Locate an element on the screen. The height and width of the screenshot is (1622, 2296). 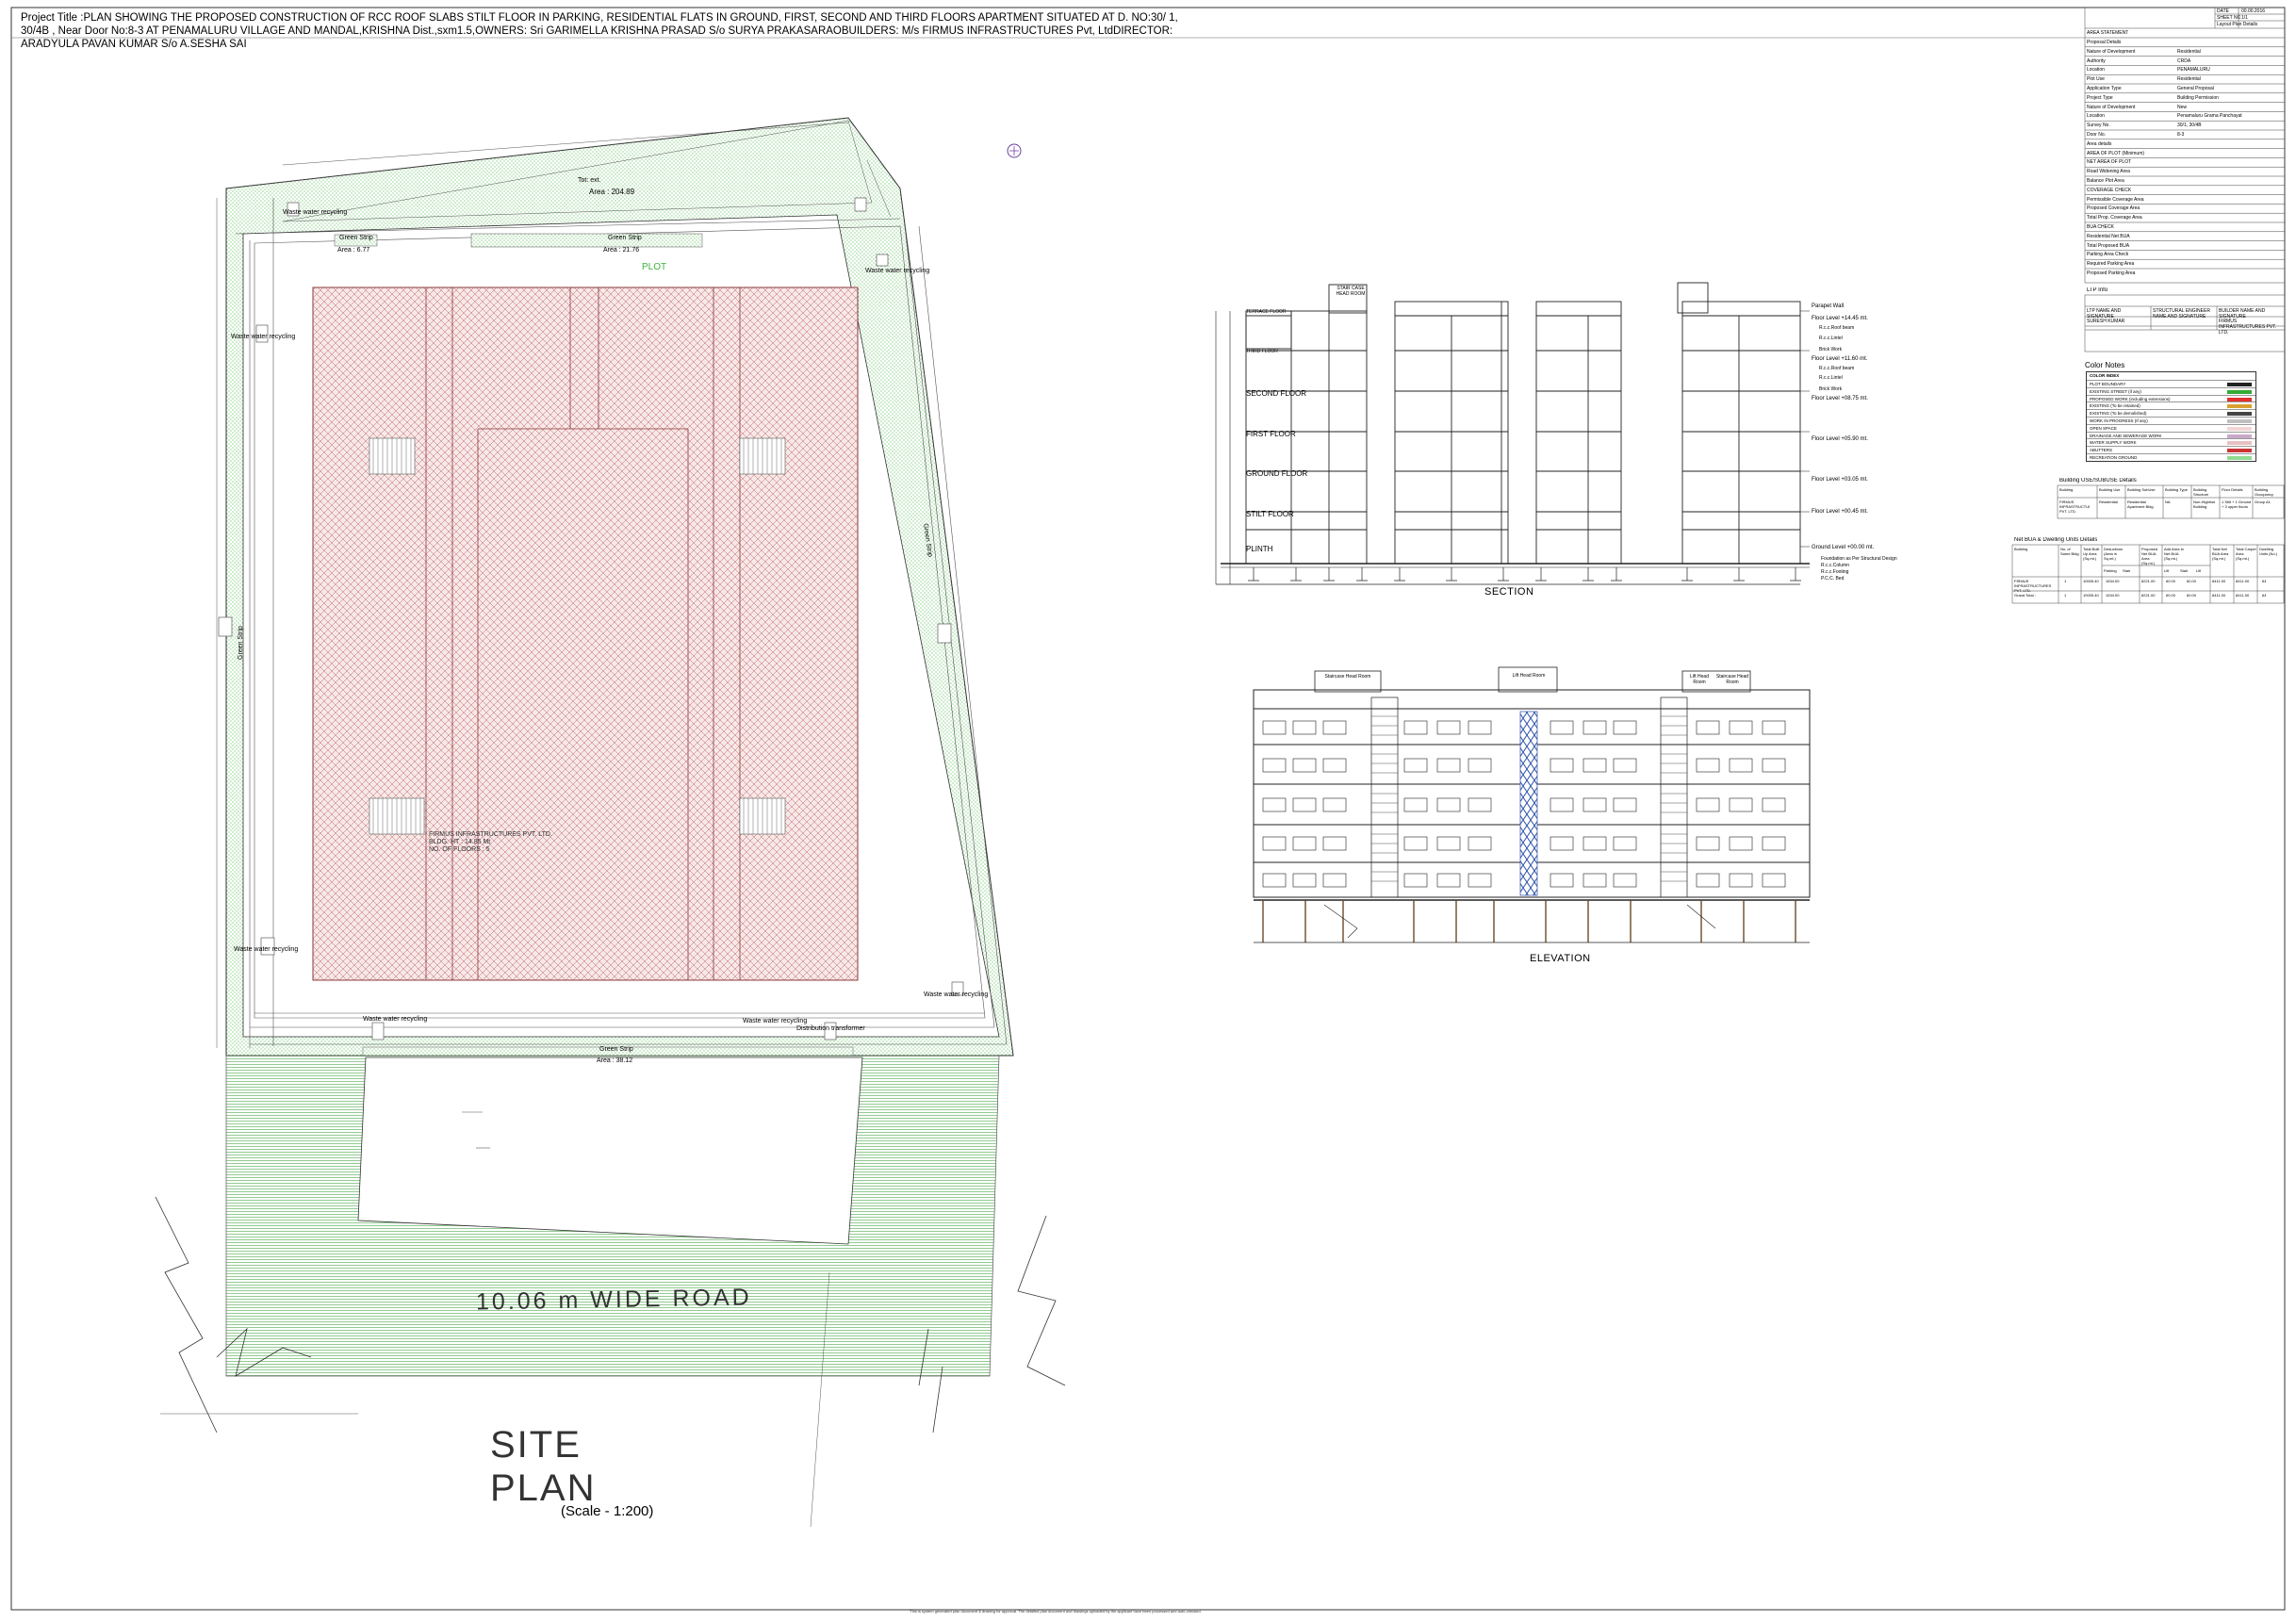
section-level-label: Floor Level +05.90 mt. is located at coordinates (1840, 439).